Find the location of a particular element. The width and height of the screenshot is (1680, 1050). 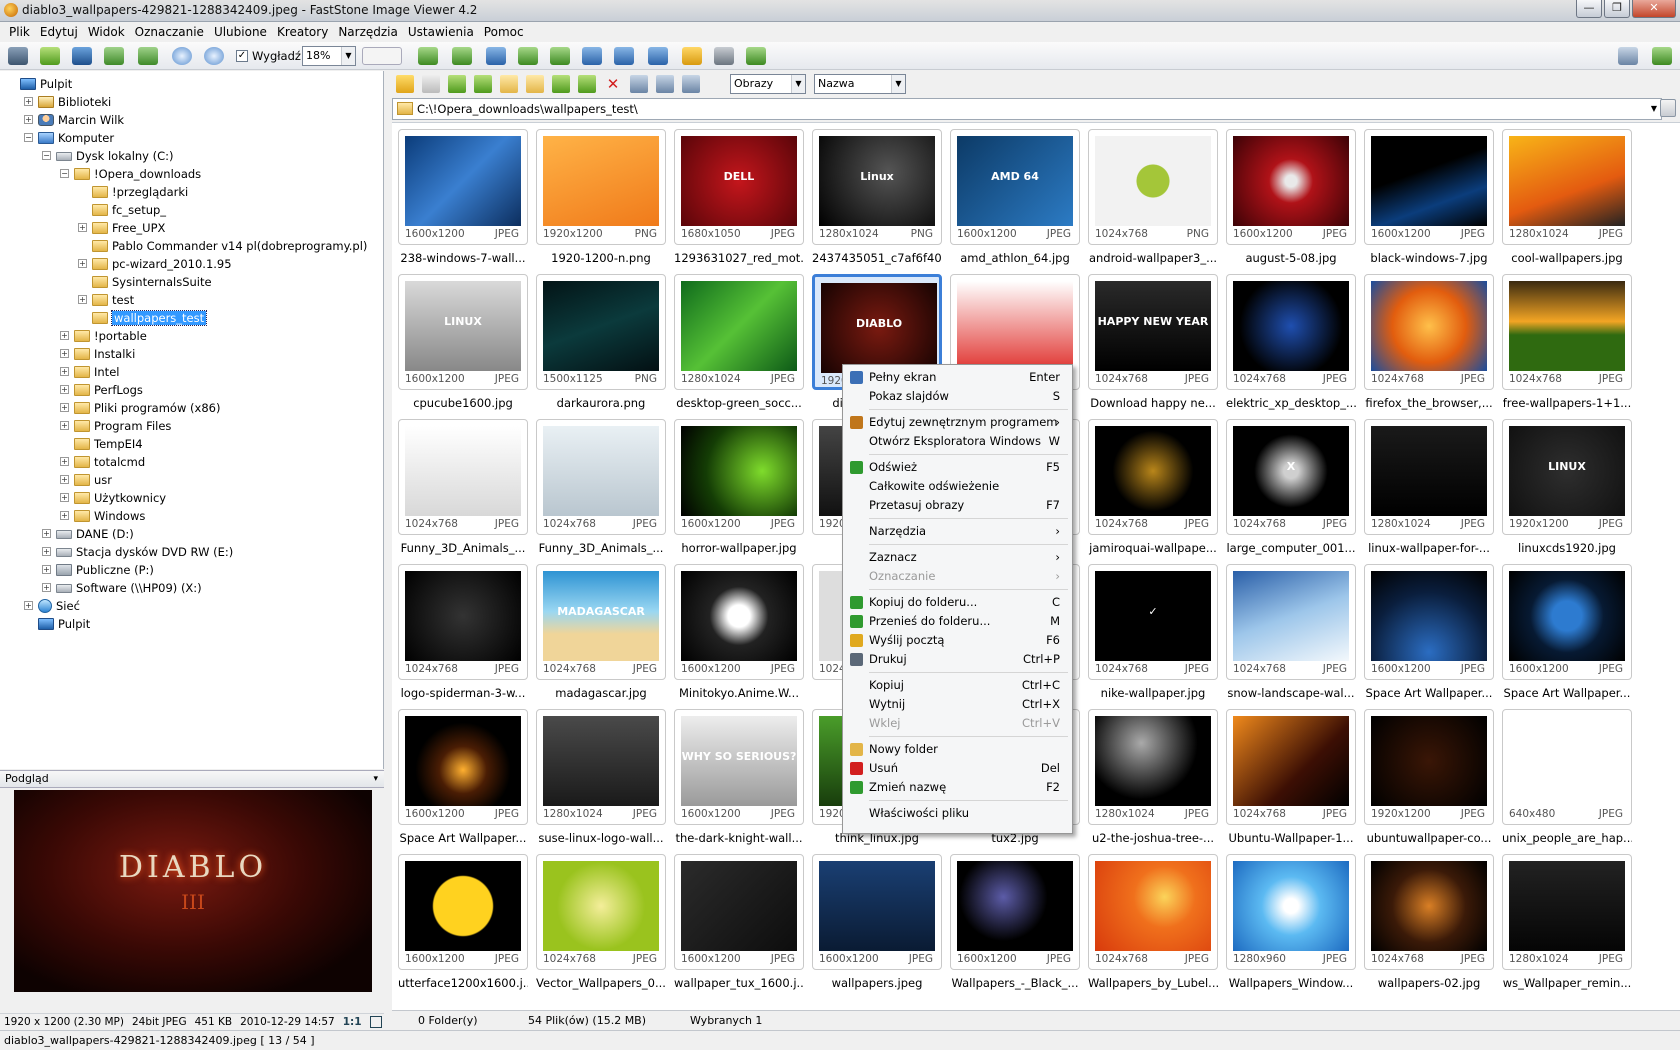

tree-item: Pliki programów (x86) is located at coordinates (147, 408).